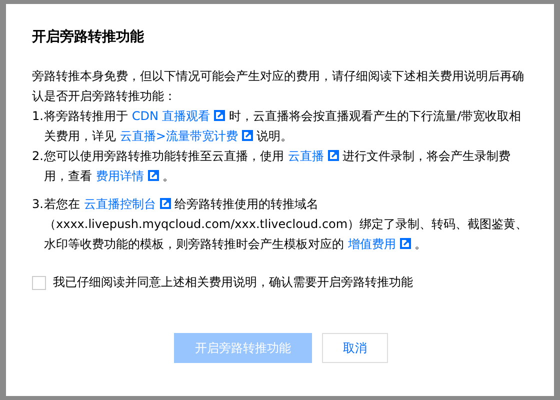 The width and height of the screenshot is (560, 400). What do you see at coordinates (313, 156) in the screenshot?
I see `link: 云直播` at bounding box center [313, 156].